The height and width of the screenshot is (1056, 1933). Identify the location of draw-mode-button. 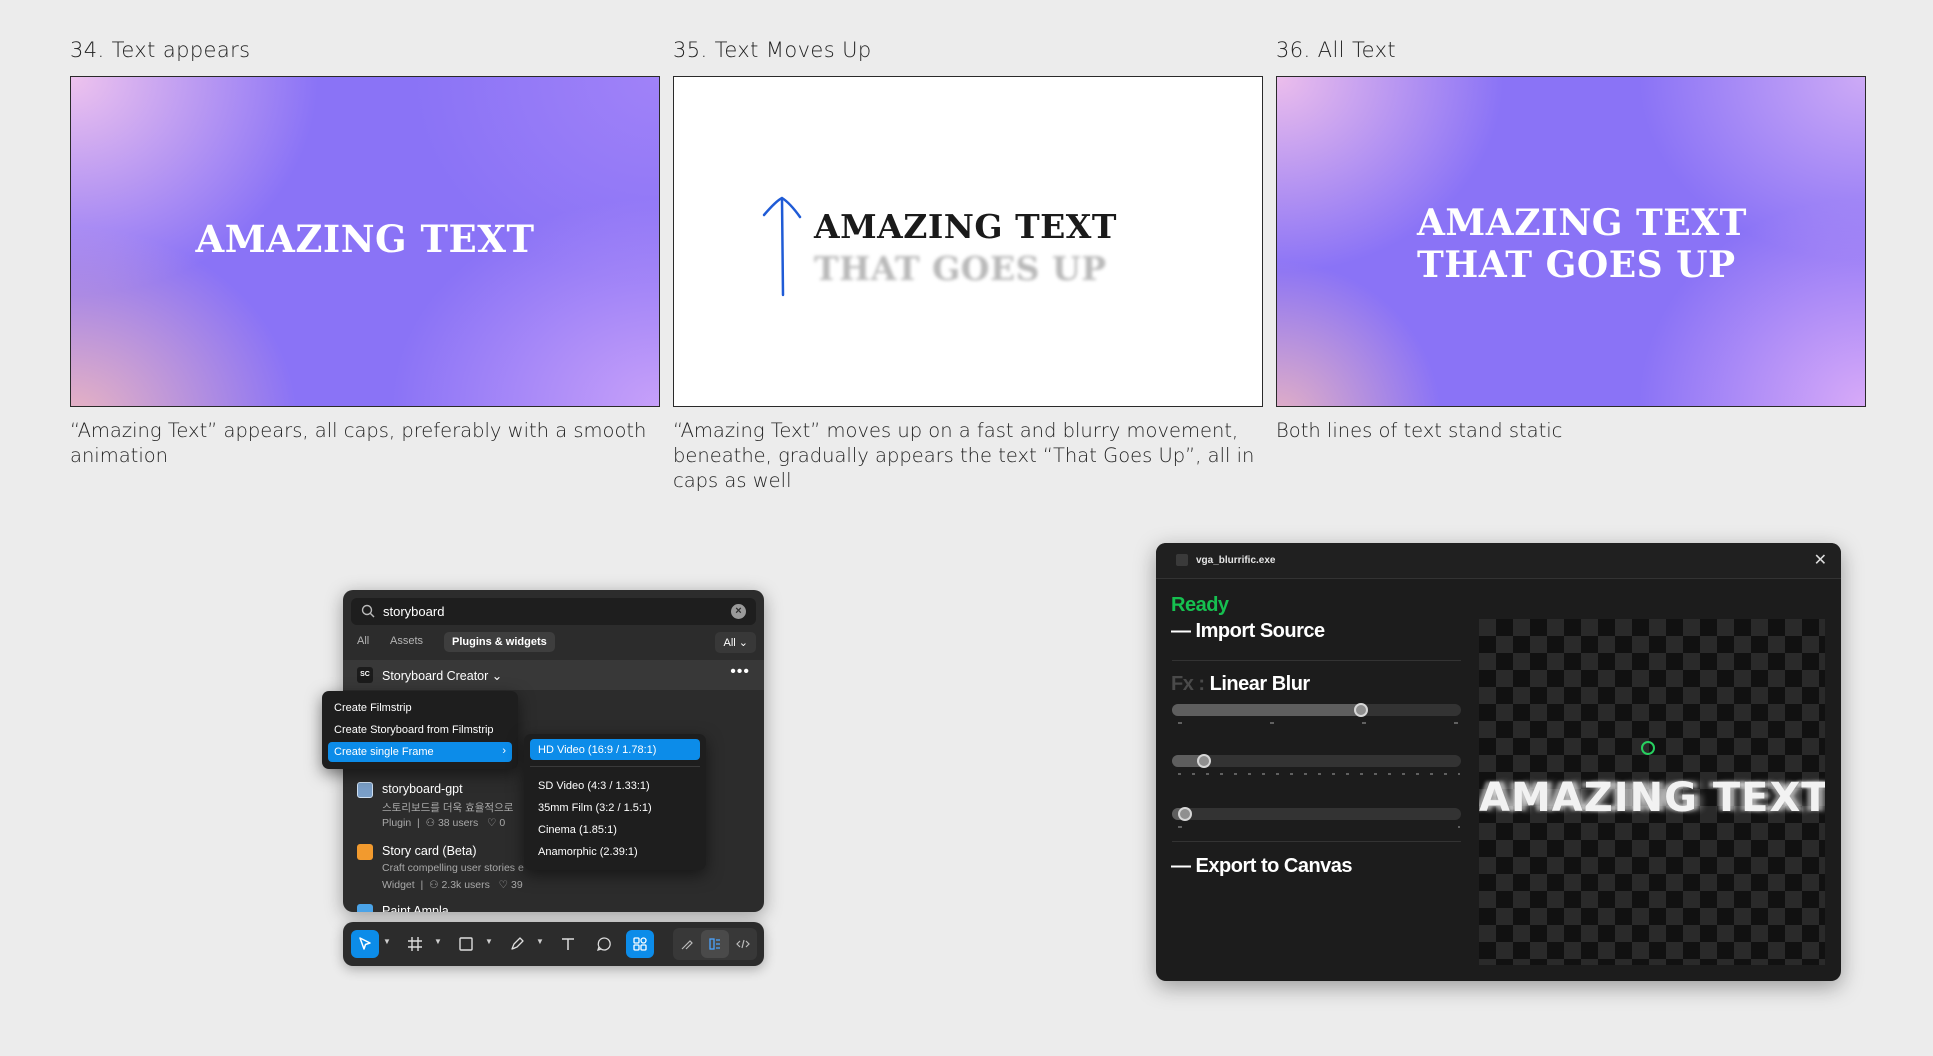
(687, 944).